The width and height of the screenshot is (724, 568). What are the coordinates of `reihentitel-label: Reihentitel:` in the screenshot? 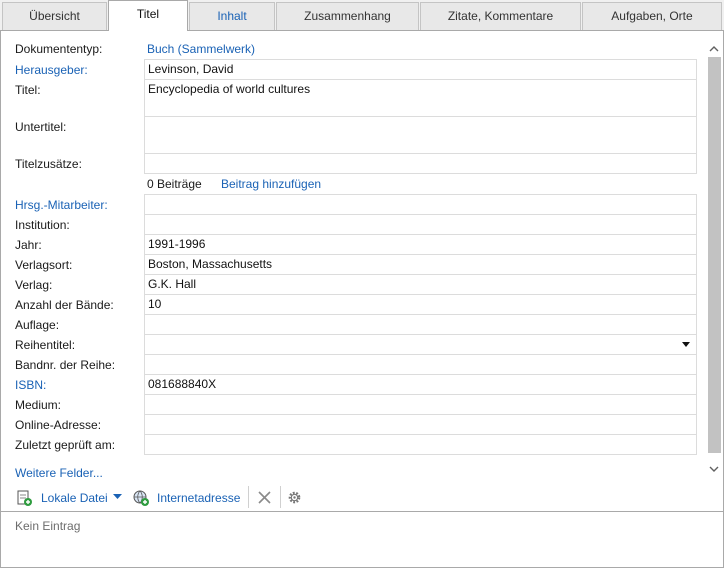 It's located at (45, 345).